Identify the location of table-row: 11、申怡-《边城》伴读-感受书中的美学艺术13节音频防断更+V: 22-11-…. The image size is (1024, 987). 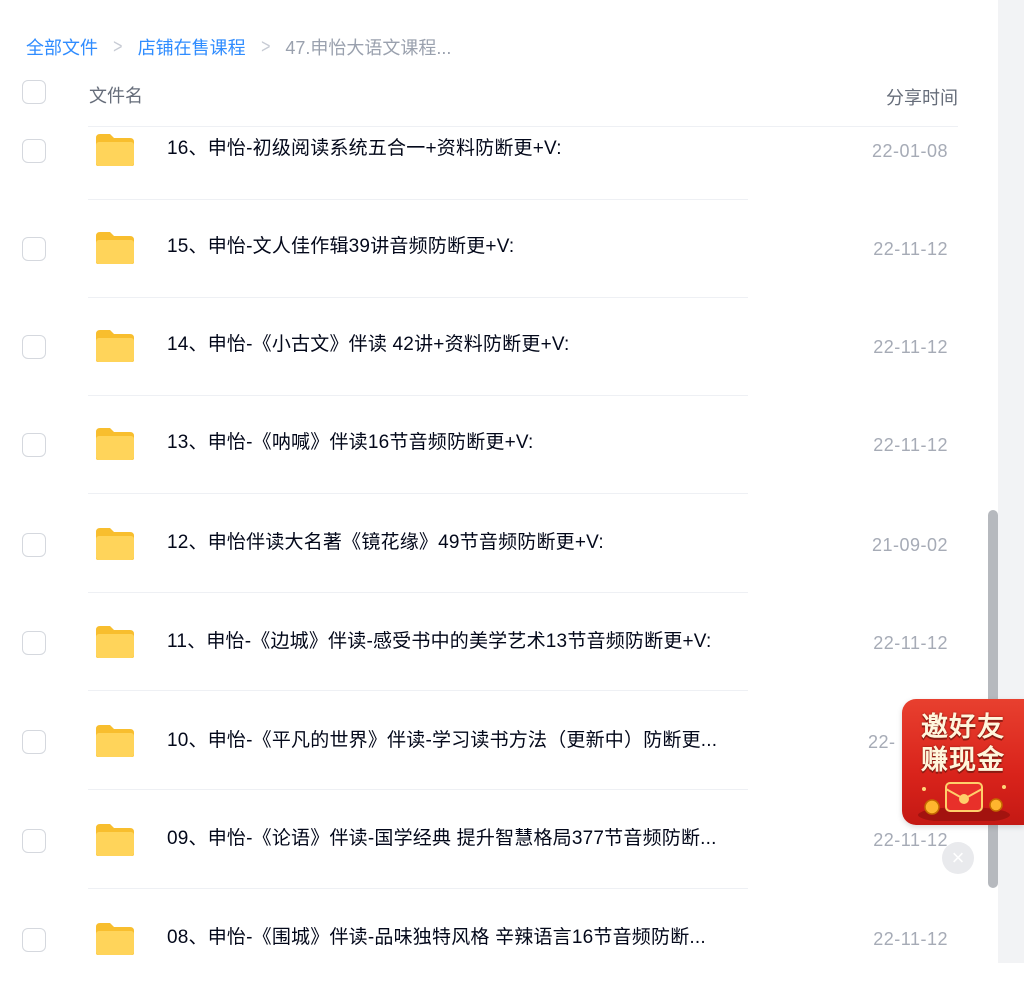
(490, 641).